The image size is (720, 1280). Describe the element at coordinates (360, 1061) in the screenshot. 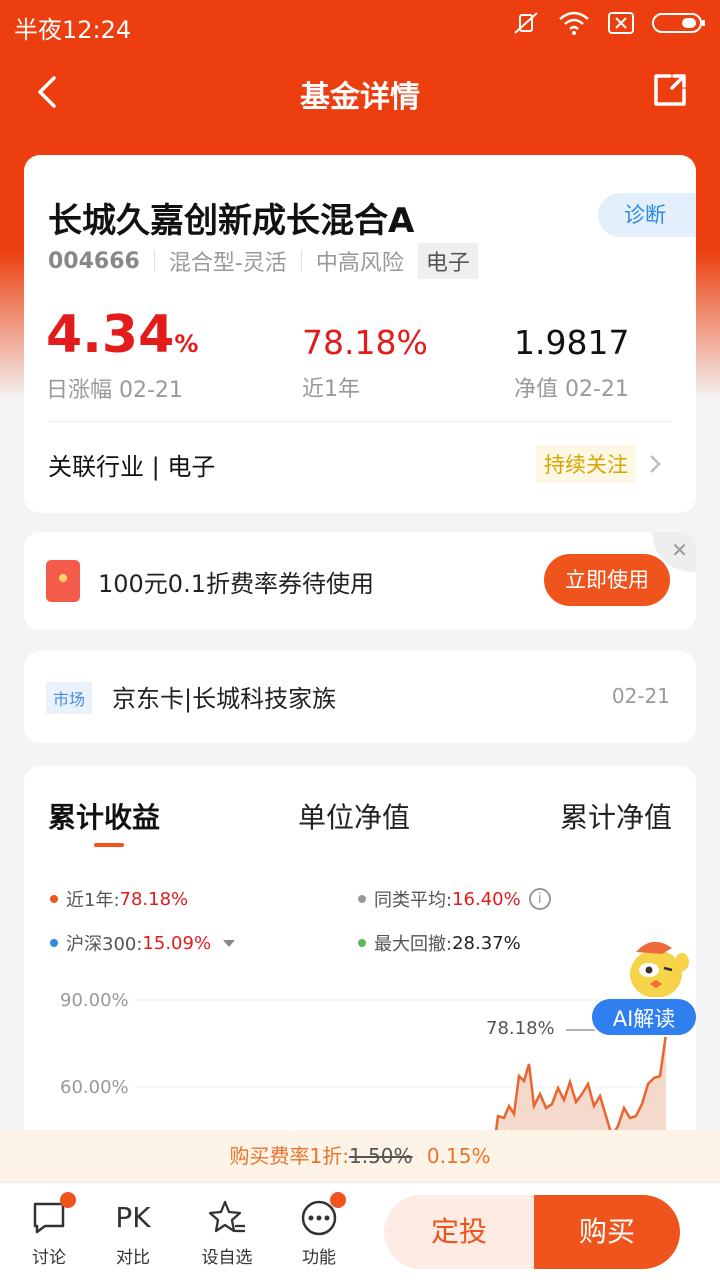

I see `return-chart` at that location.